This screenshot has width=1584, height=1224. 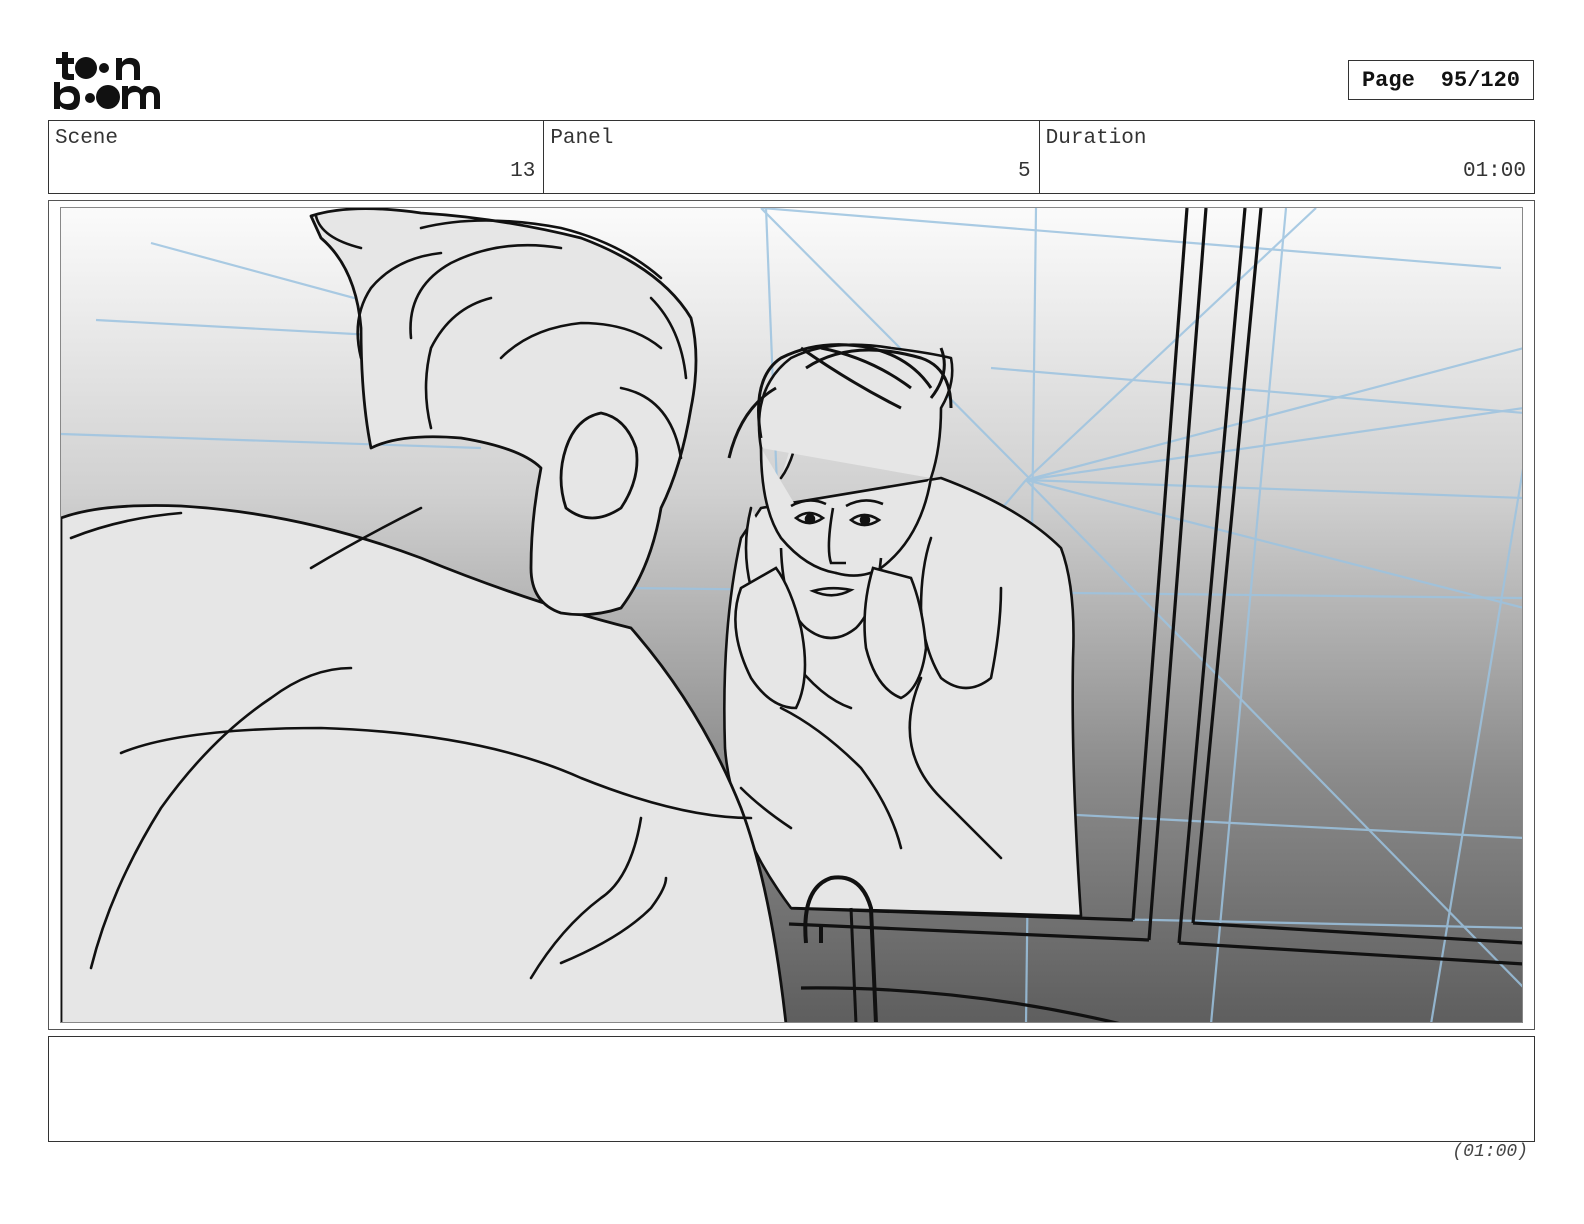 What do you see at coordinates (1024, 171) in the screenshot?
I see `panel-value: 5` at bounding box center [1024, 171].